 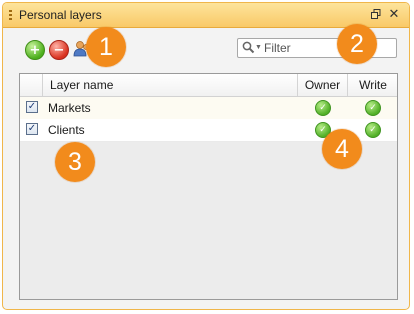 What do you see at coordinates (248, 47) in the screenshot?
I see `search-icon` at bounding box center [248, 47].